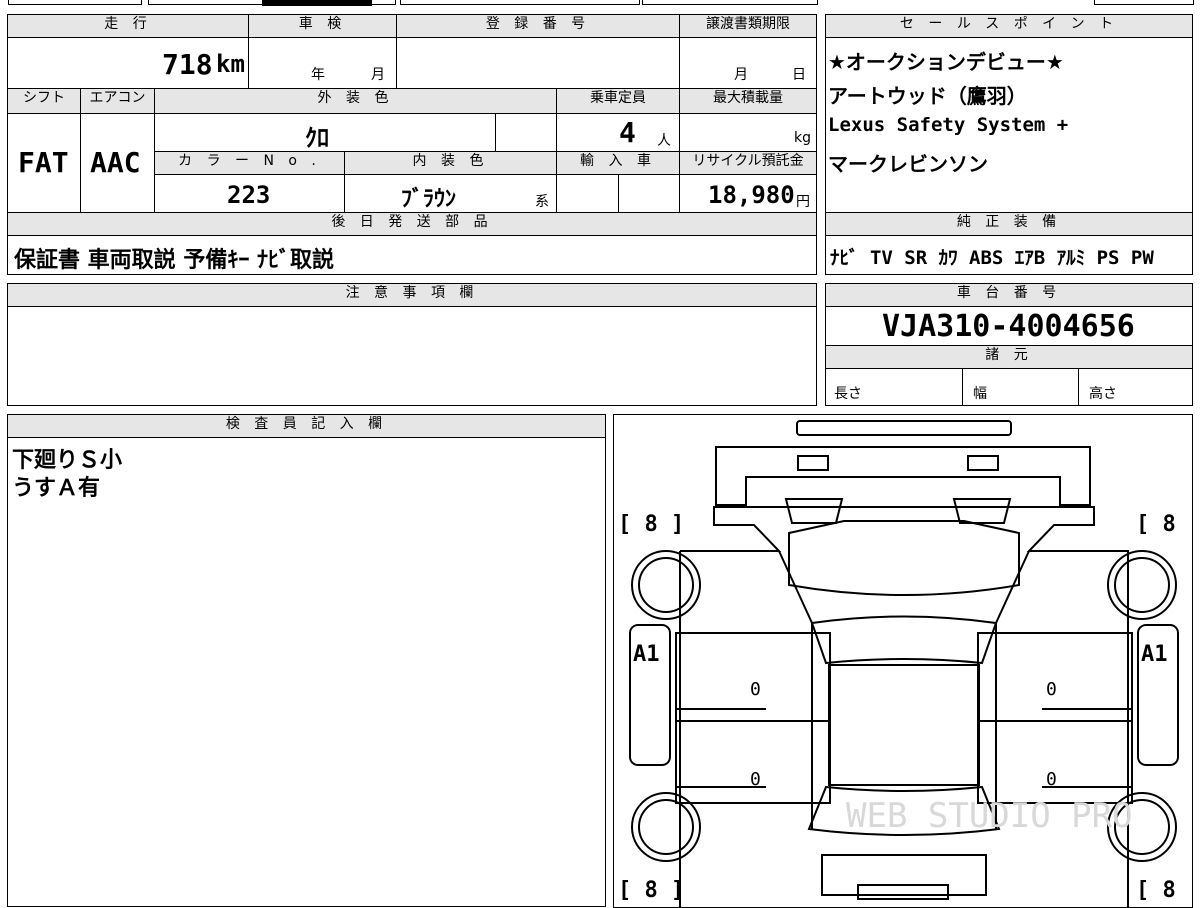  What do you see at coordinates (813, 463) in the screenshot?
I see `left-foglamp` at bounding box center [813, 463].